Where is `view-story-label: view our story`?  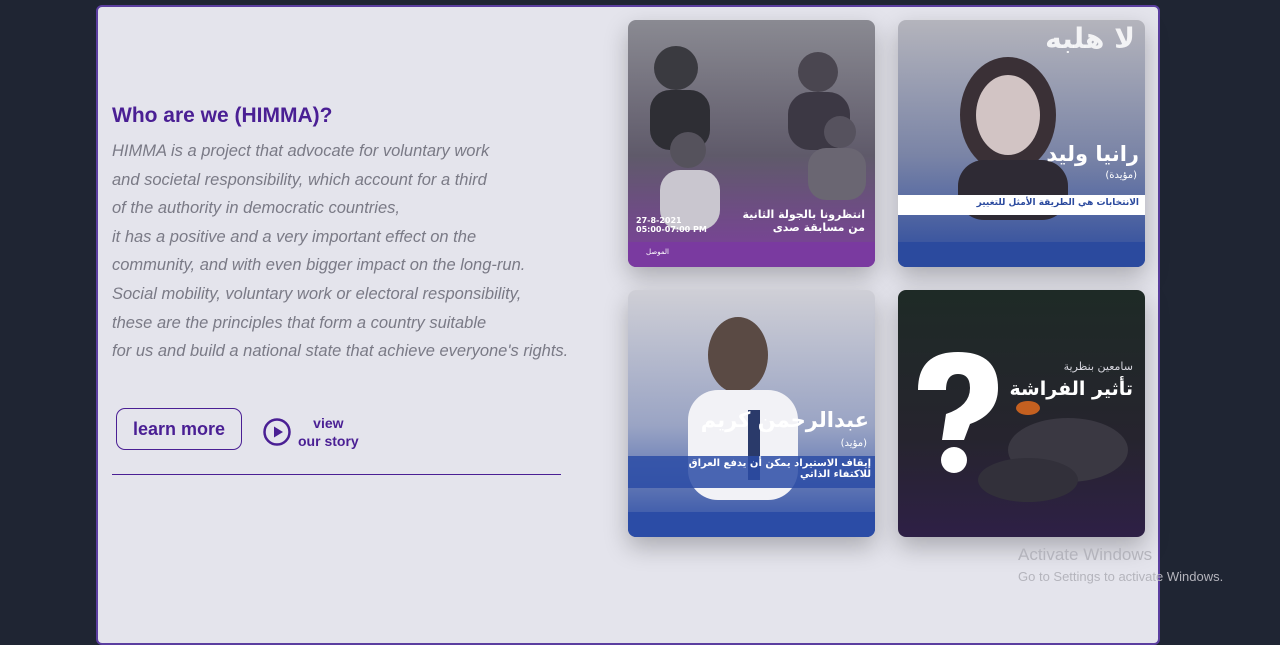 view-story-label: view our story is located at coordinates (328, 432).